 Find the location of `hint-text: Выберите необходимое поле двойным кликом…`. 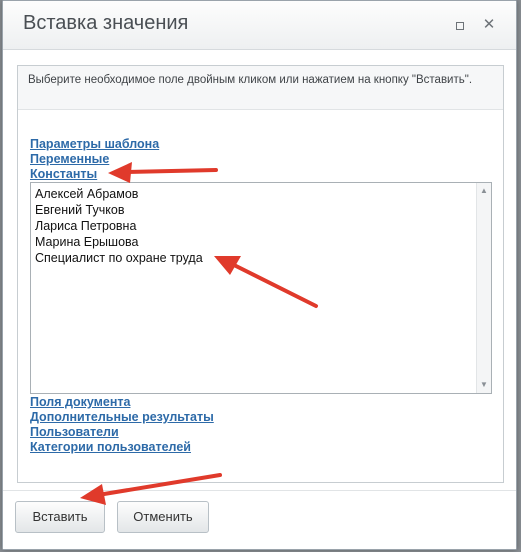

hint-text: Выберите необходимое поле двойным кликом… is located at coordinates (260, 88).